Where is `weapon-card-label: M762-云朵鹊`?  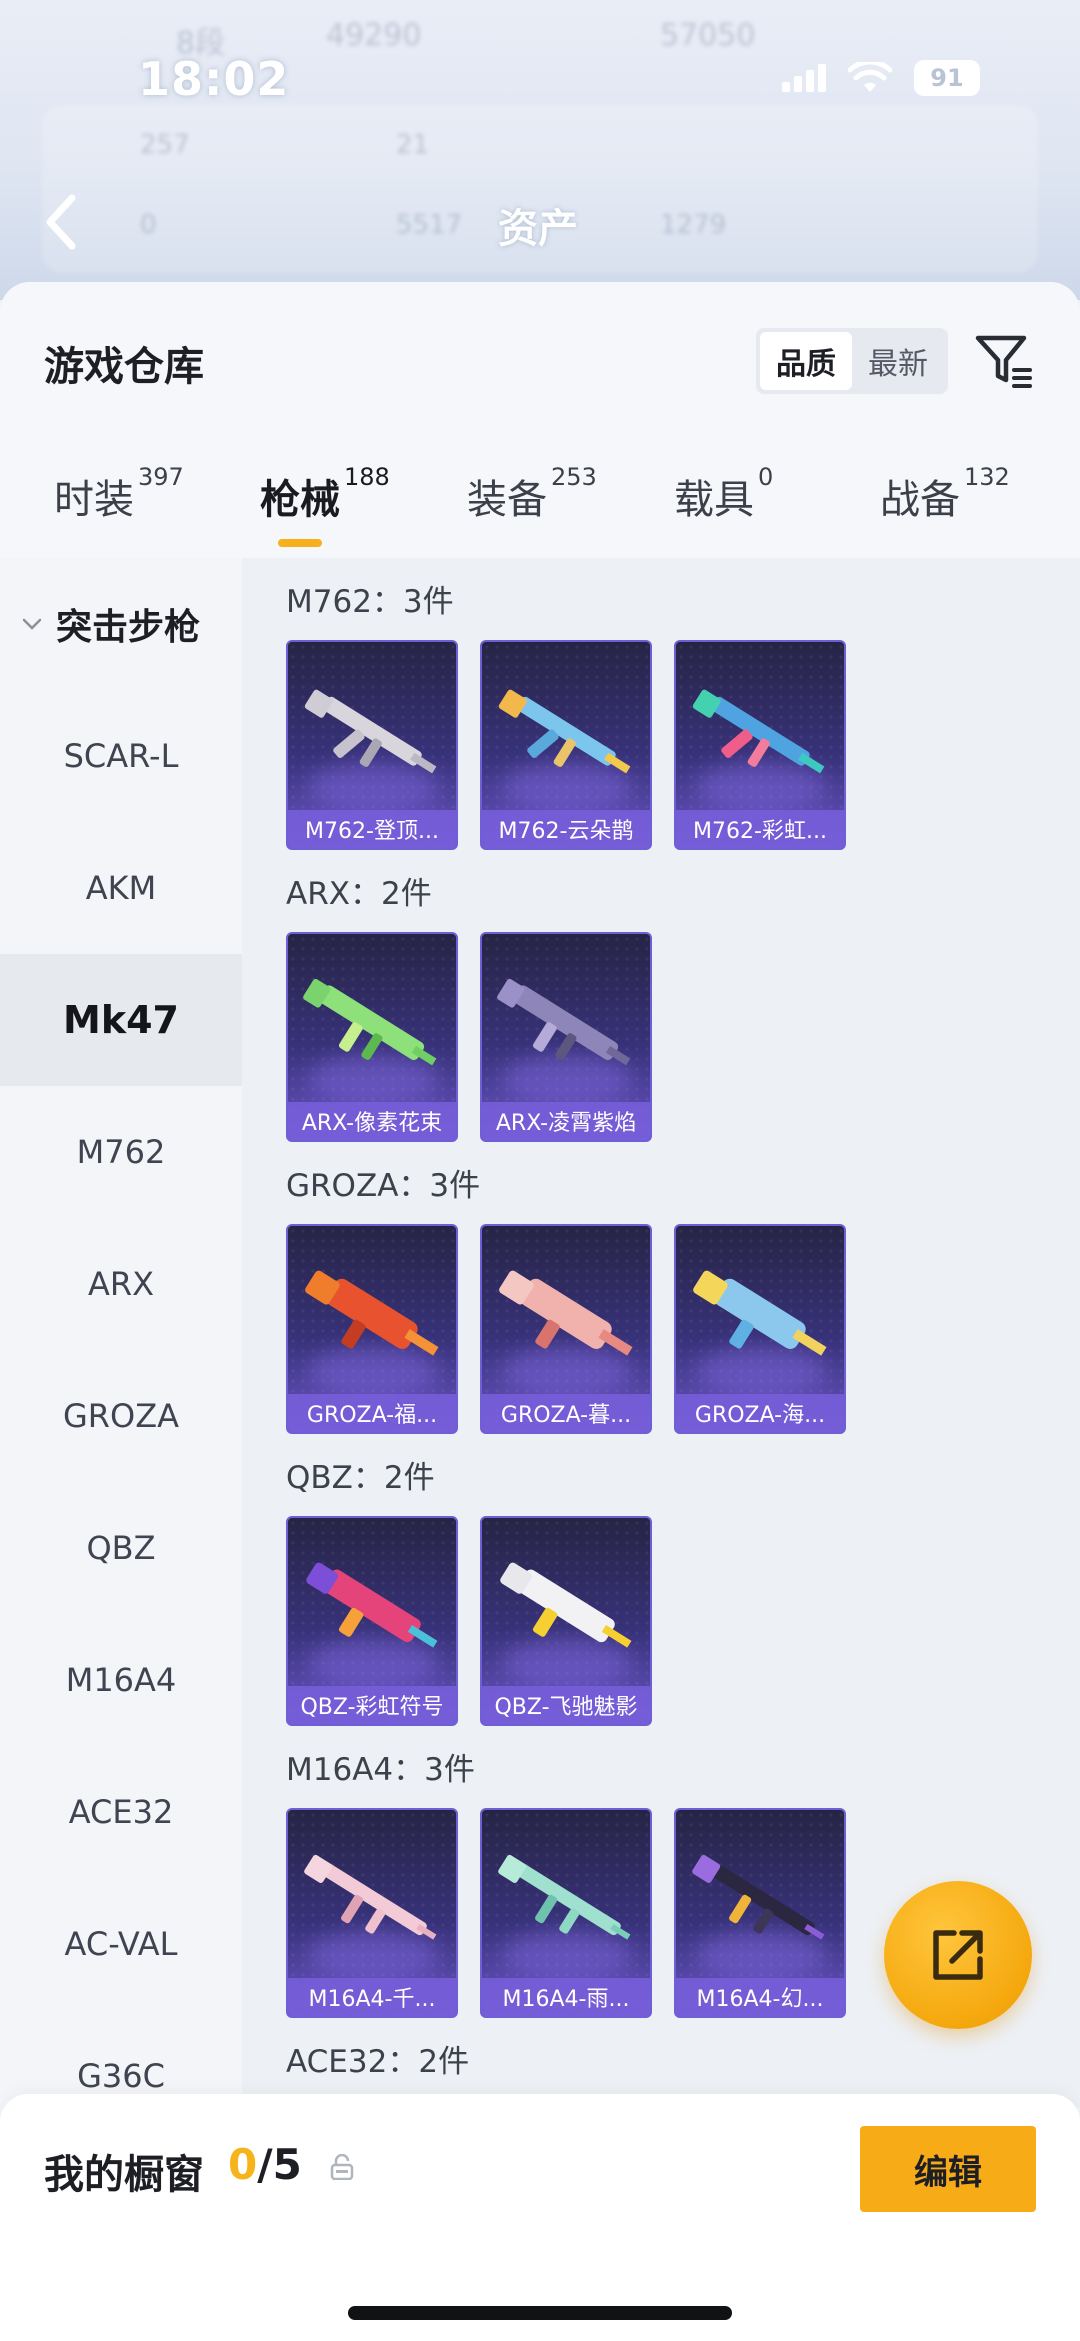
weapon-card-label: M762-云朵鹊 is located at coordinates (566, 829).